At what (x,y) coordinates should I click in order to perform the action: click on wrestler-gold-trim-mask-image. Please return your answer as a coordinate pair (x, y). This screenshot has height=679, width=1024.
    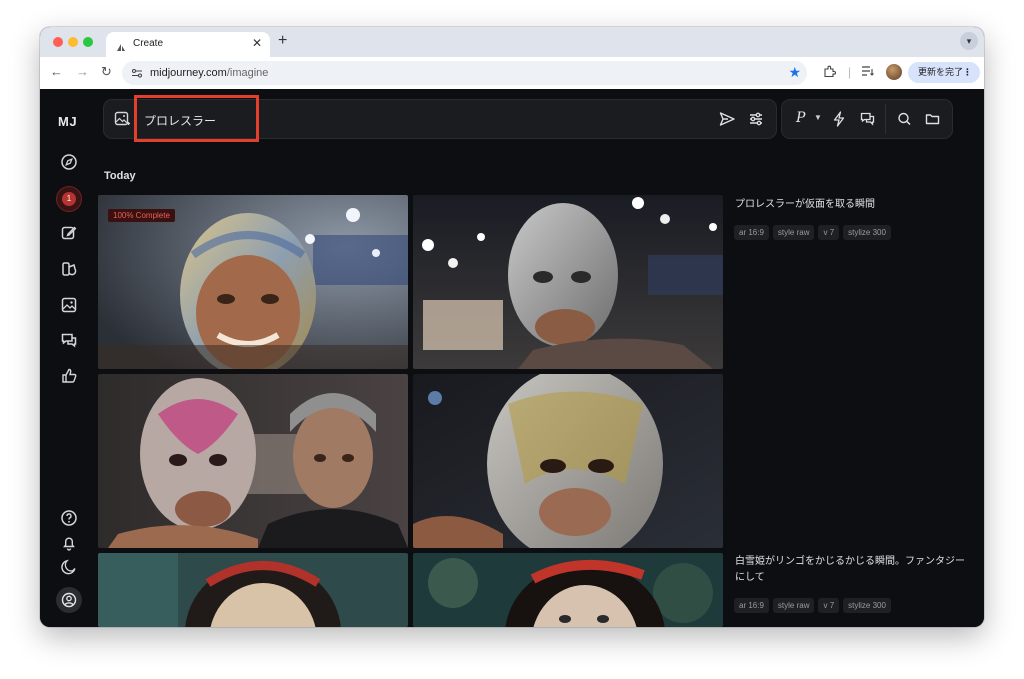
    Looking at the image, I should click on (568, 461).